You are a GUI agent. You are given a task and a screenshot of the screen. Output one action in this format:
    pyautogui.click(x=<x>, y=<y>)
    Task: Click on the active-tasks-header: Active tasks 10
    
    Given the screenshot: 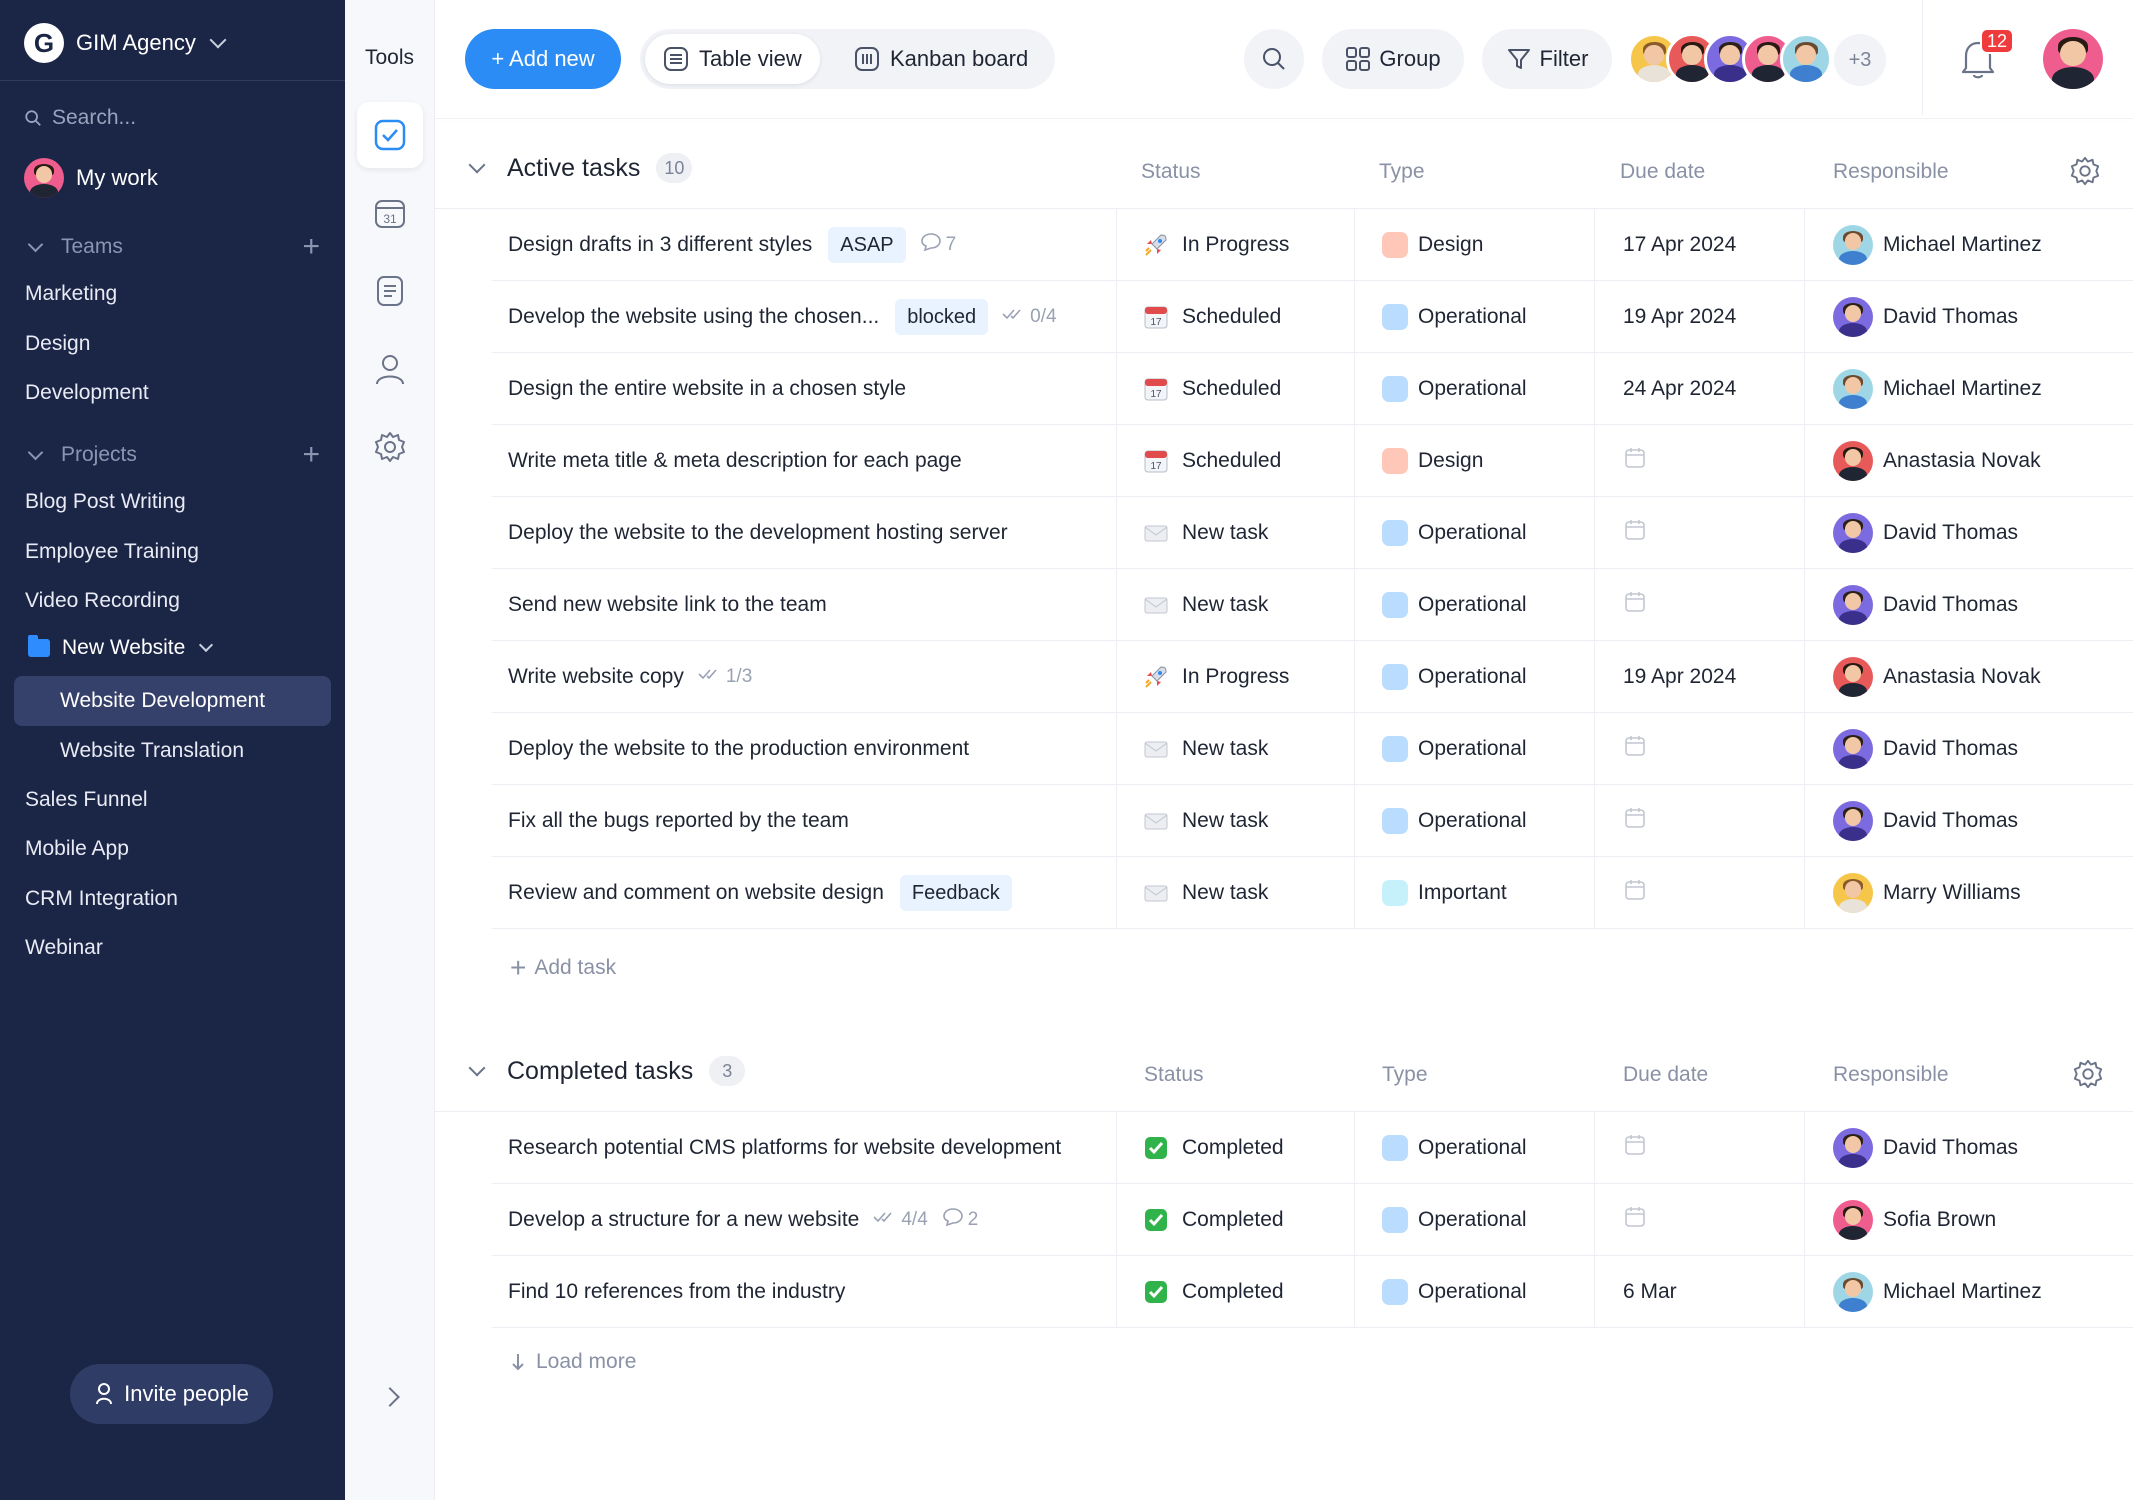 What is the action you would take?
    pyautogui.click(x=579, y=168)
    